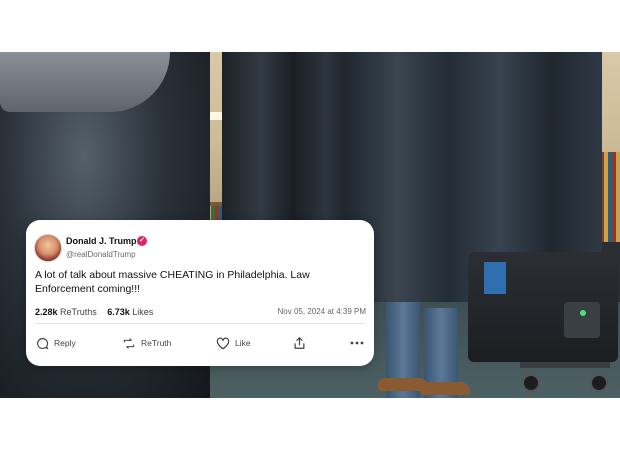 Image resolution: width=620 pixels, height=450 pixels. I want to click on heart-icon, so click(223, 343).